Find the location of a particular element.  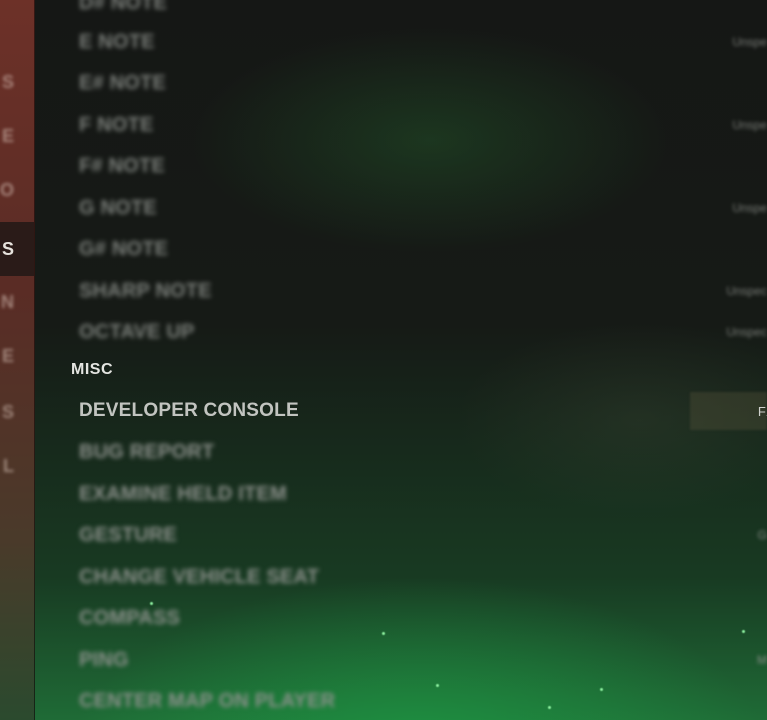

sidebar-item-controls-active: S is located at coordinates (17, 249).